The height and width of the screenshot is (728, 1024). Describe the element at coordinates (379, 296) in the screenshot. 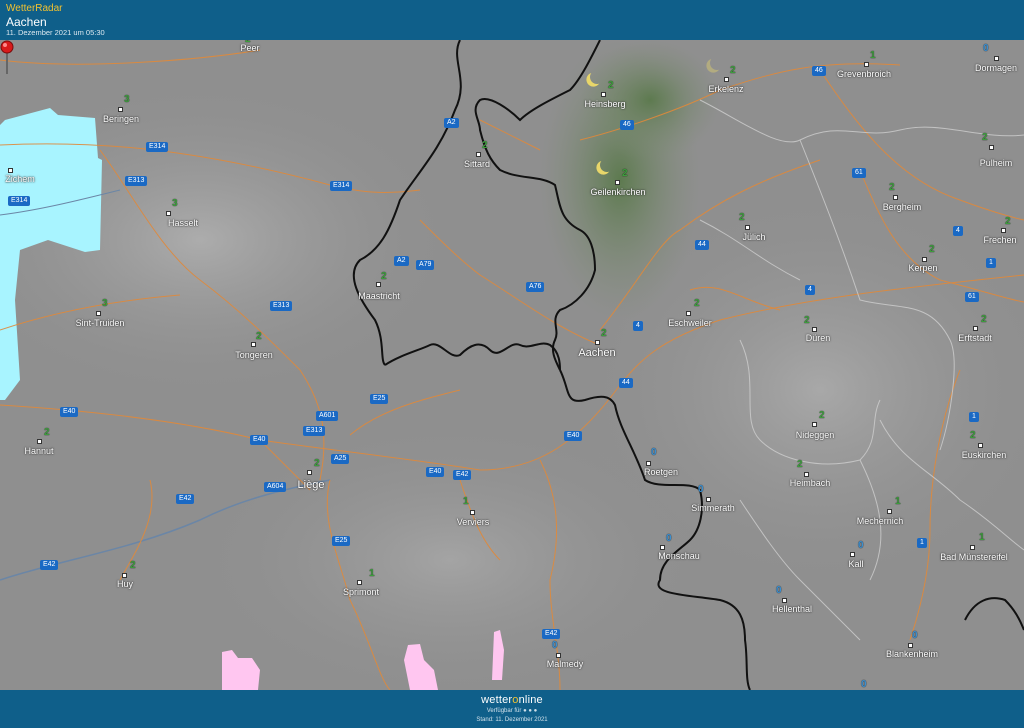

I see `city-maastricht: Maastricht` at that location.